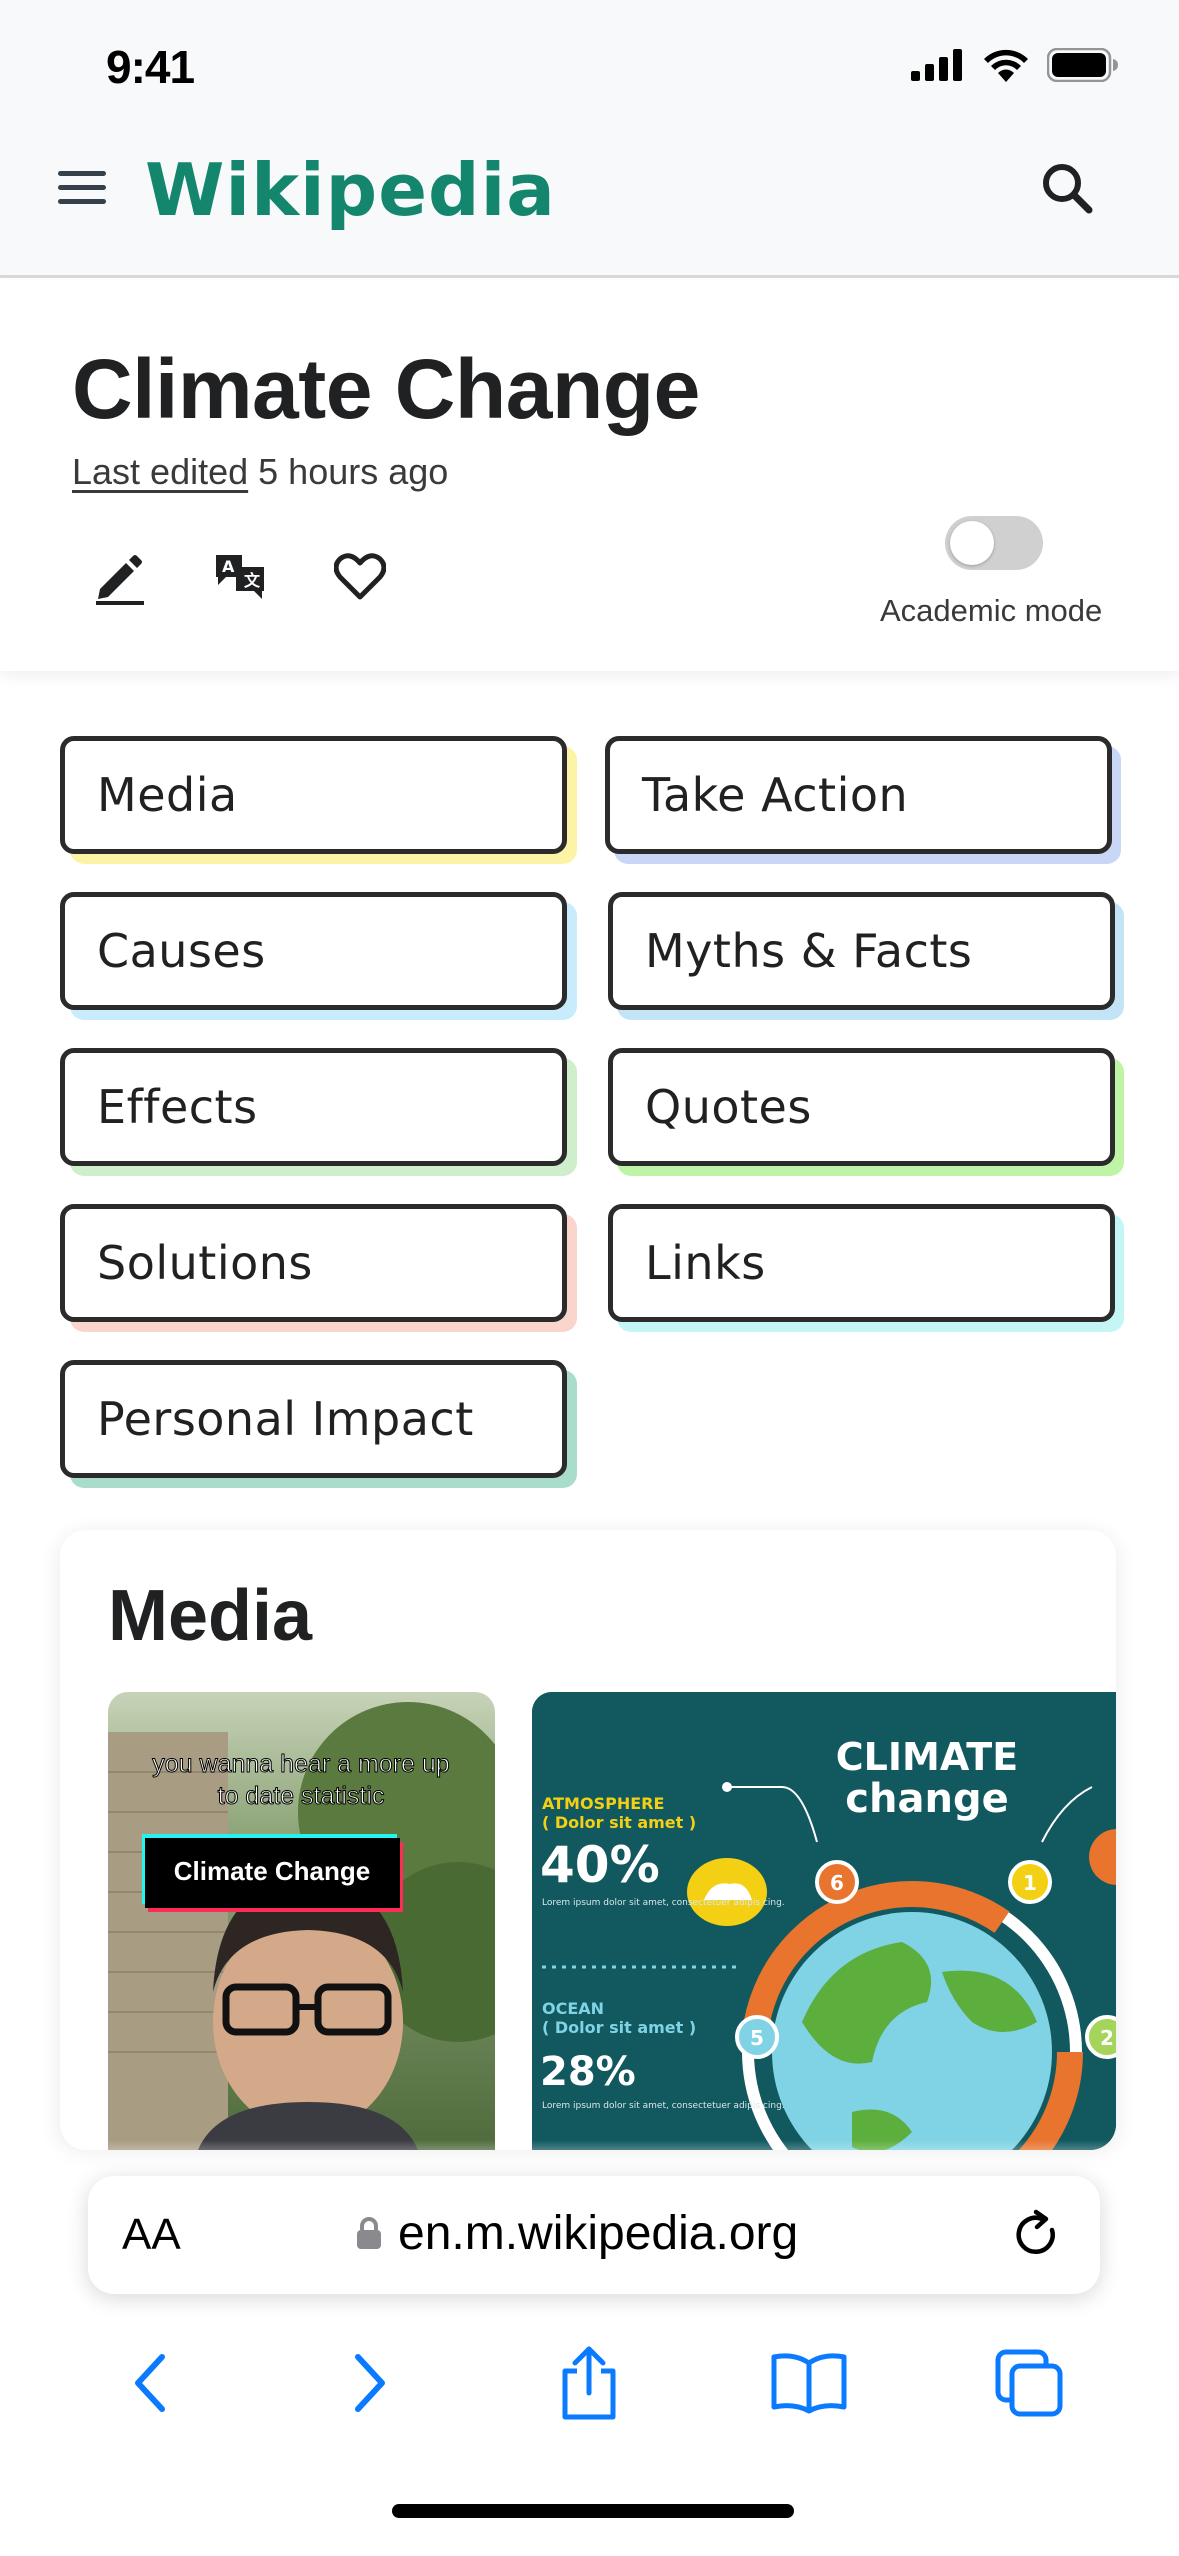  I want to click on language-button: A 文, so click(240, 577).